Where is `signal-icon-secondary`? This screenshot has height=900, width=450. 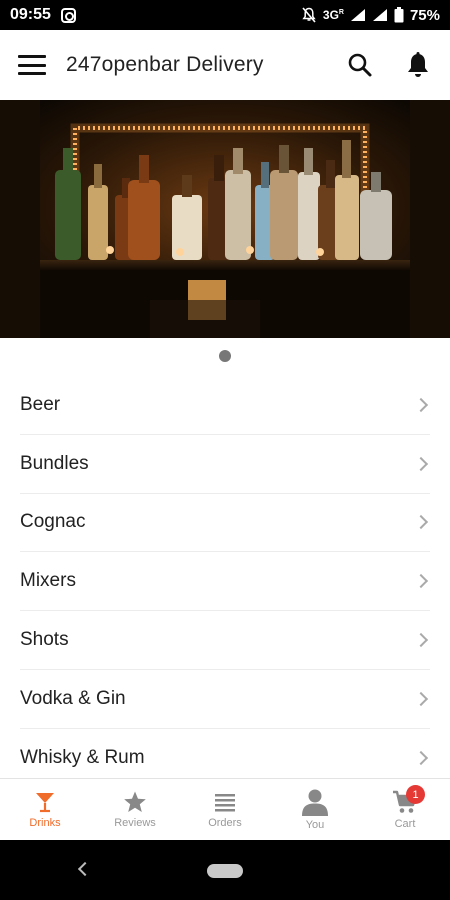 signal-icon-secondary is located at coordinates (379, 15).